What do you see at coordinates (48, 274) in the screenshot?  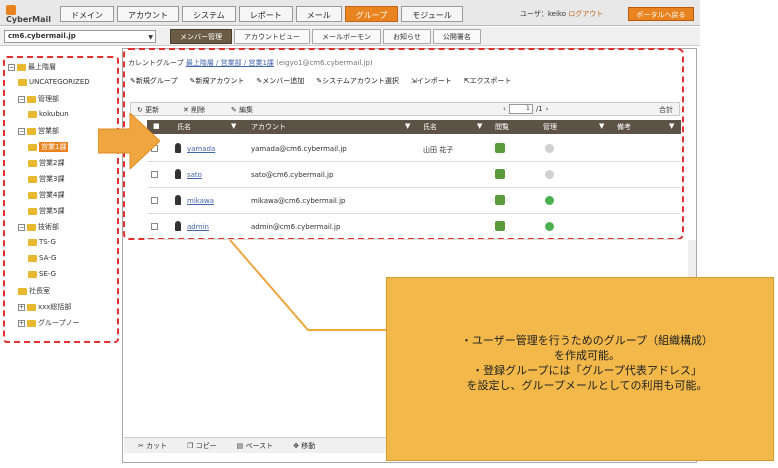 I see `tree-item-label: SE-G` at bounding box center [48, 274].